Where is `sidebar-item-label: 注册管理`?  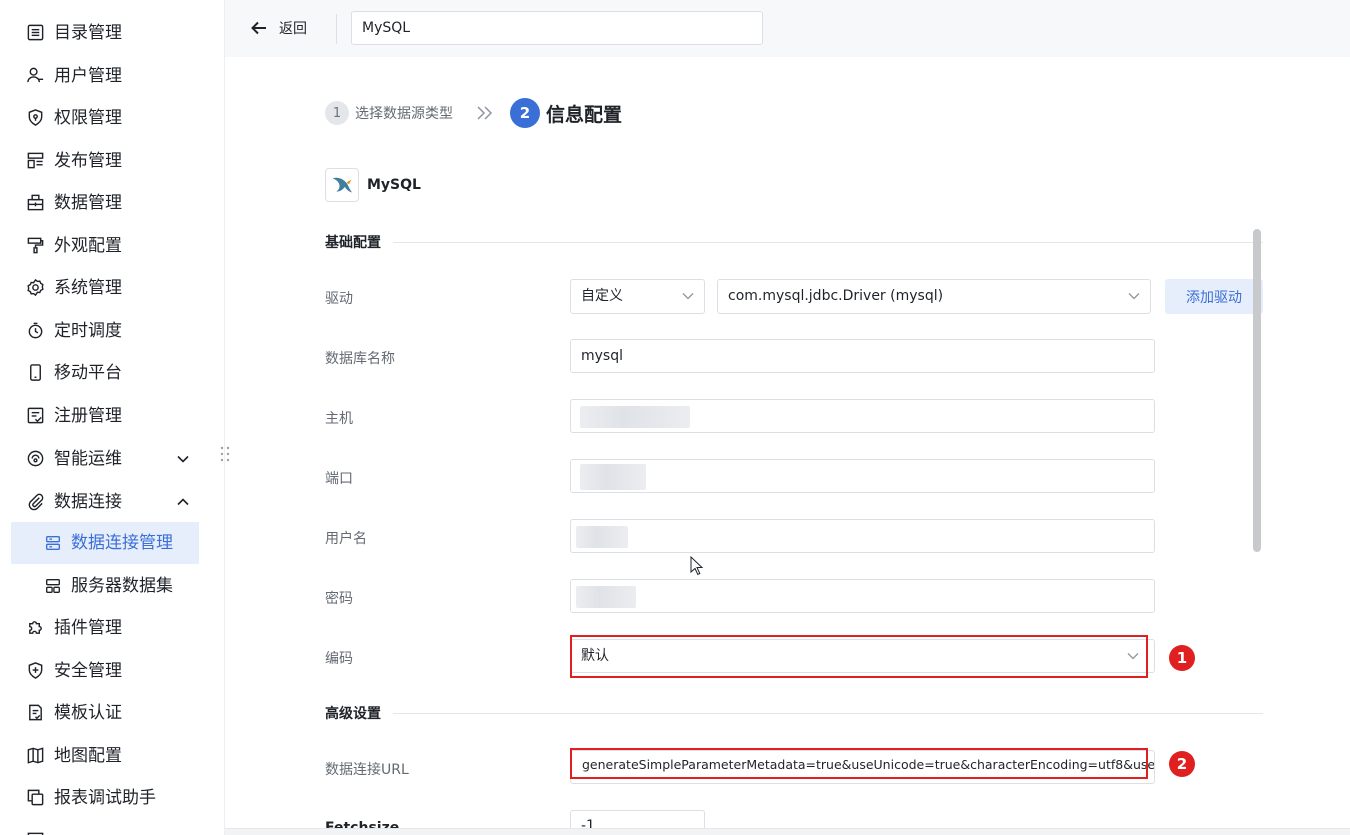
sidebar-item-label: 注册管理 is located at coordinates (88, 416).